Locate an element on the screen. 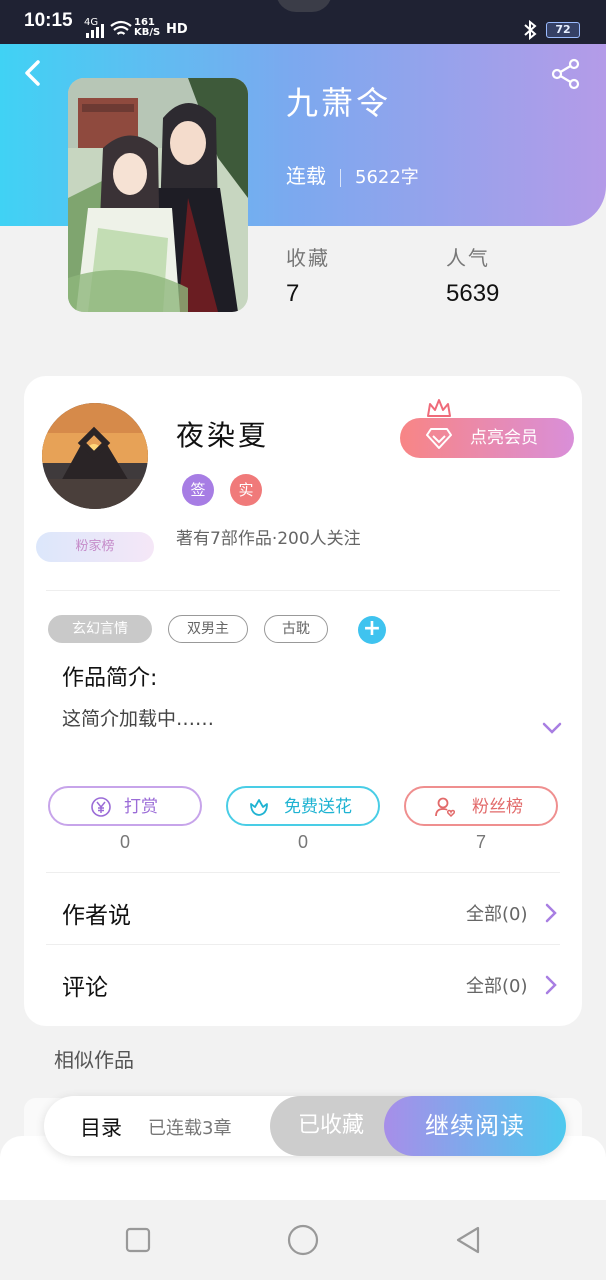 The height and width of the screenshot is (1280, 606). similar-works-title: 相似作品 is located at coordinates (94, 1060).